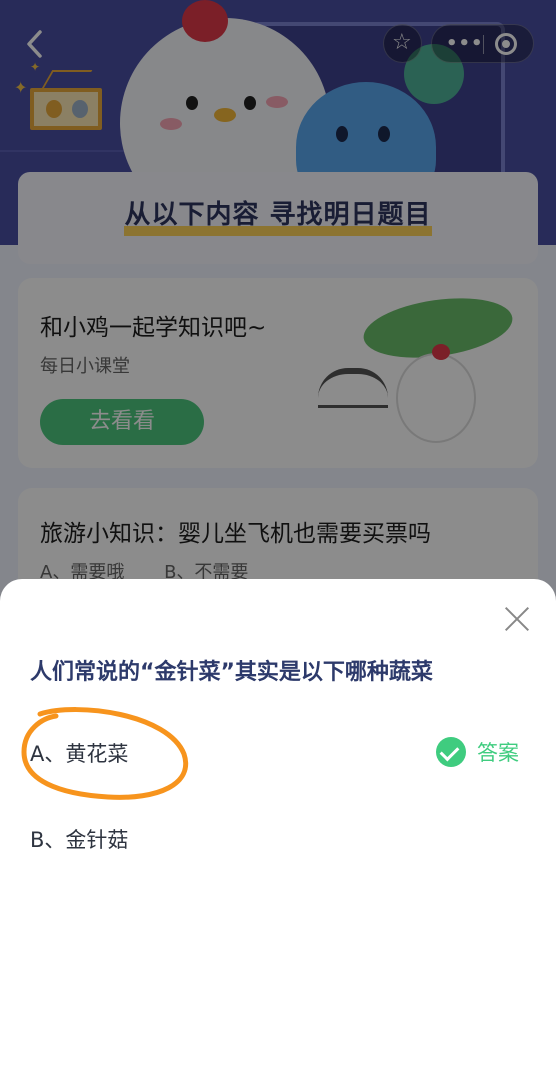 This screenshot has height=1080, width=556. Describe the element at coordinates (105, 753) in the screenshot. I see `hand-drawn-circle-annotation` at that location.